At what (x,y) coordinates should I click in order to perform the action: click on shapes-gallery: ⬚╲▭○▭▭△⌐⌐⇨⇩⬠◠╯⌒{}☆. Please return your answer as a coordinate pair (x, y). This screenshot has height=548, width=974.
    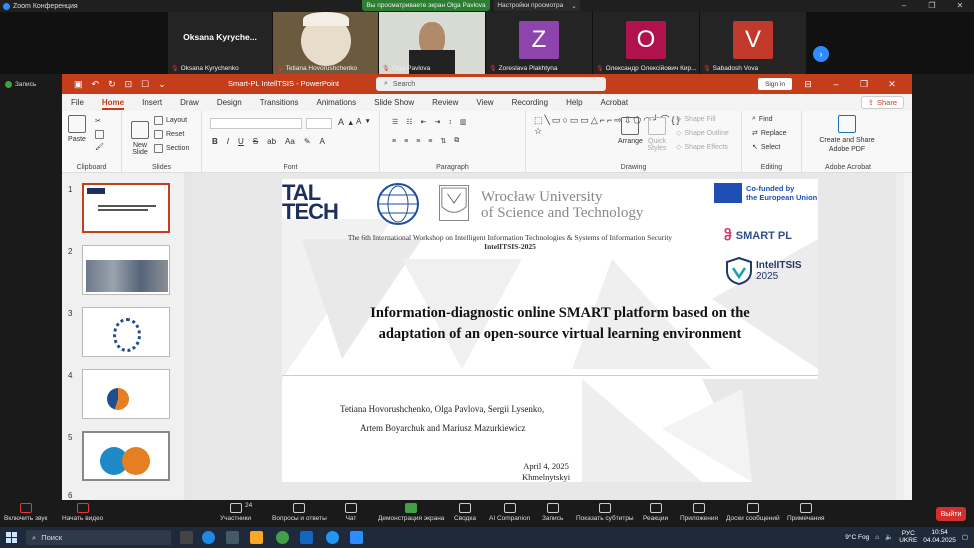
    Looking at the image, I should click on (607, 126).